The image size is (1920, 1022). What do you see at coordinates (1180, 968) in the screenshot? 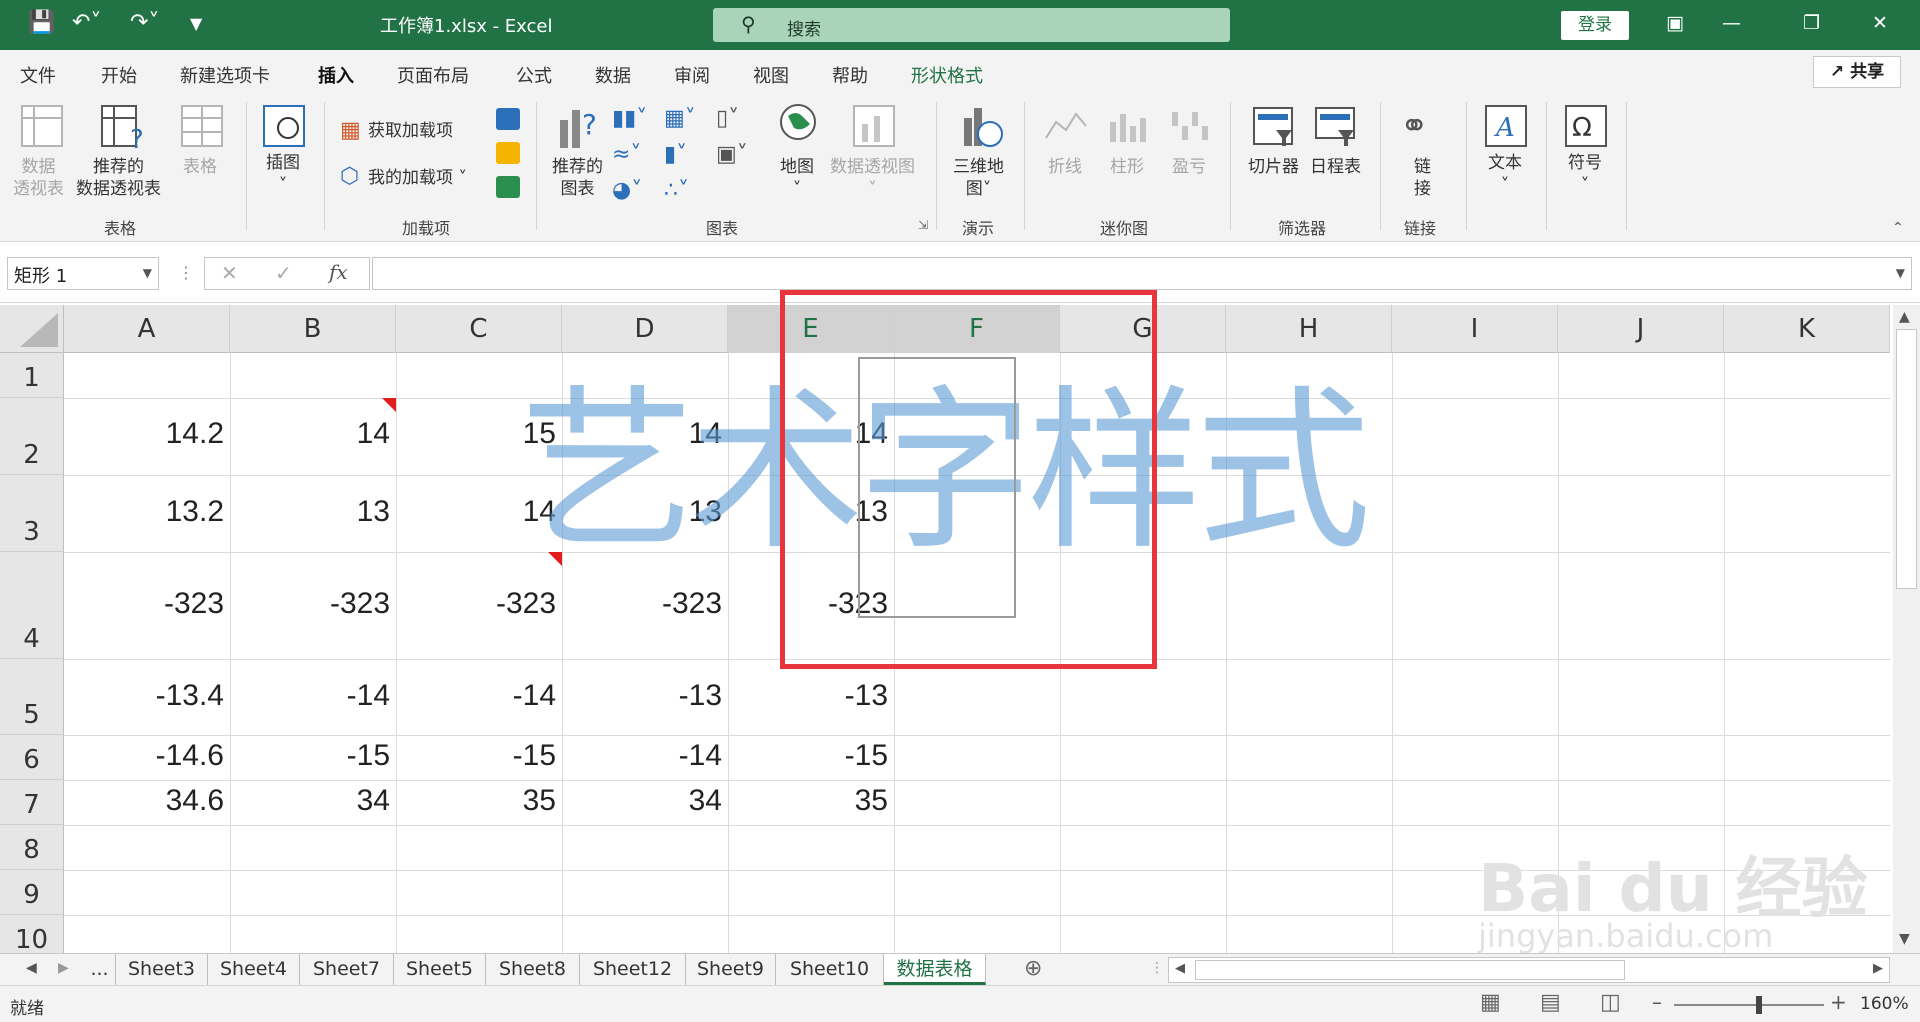
I see `hscroll-left-icon: ◀` at bounding box center [1180, 968].